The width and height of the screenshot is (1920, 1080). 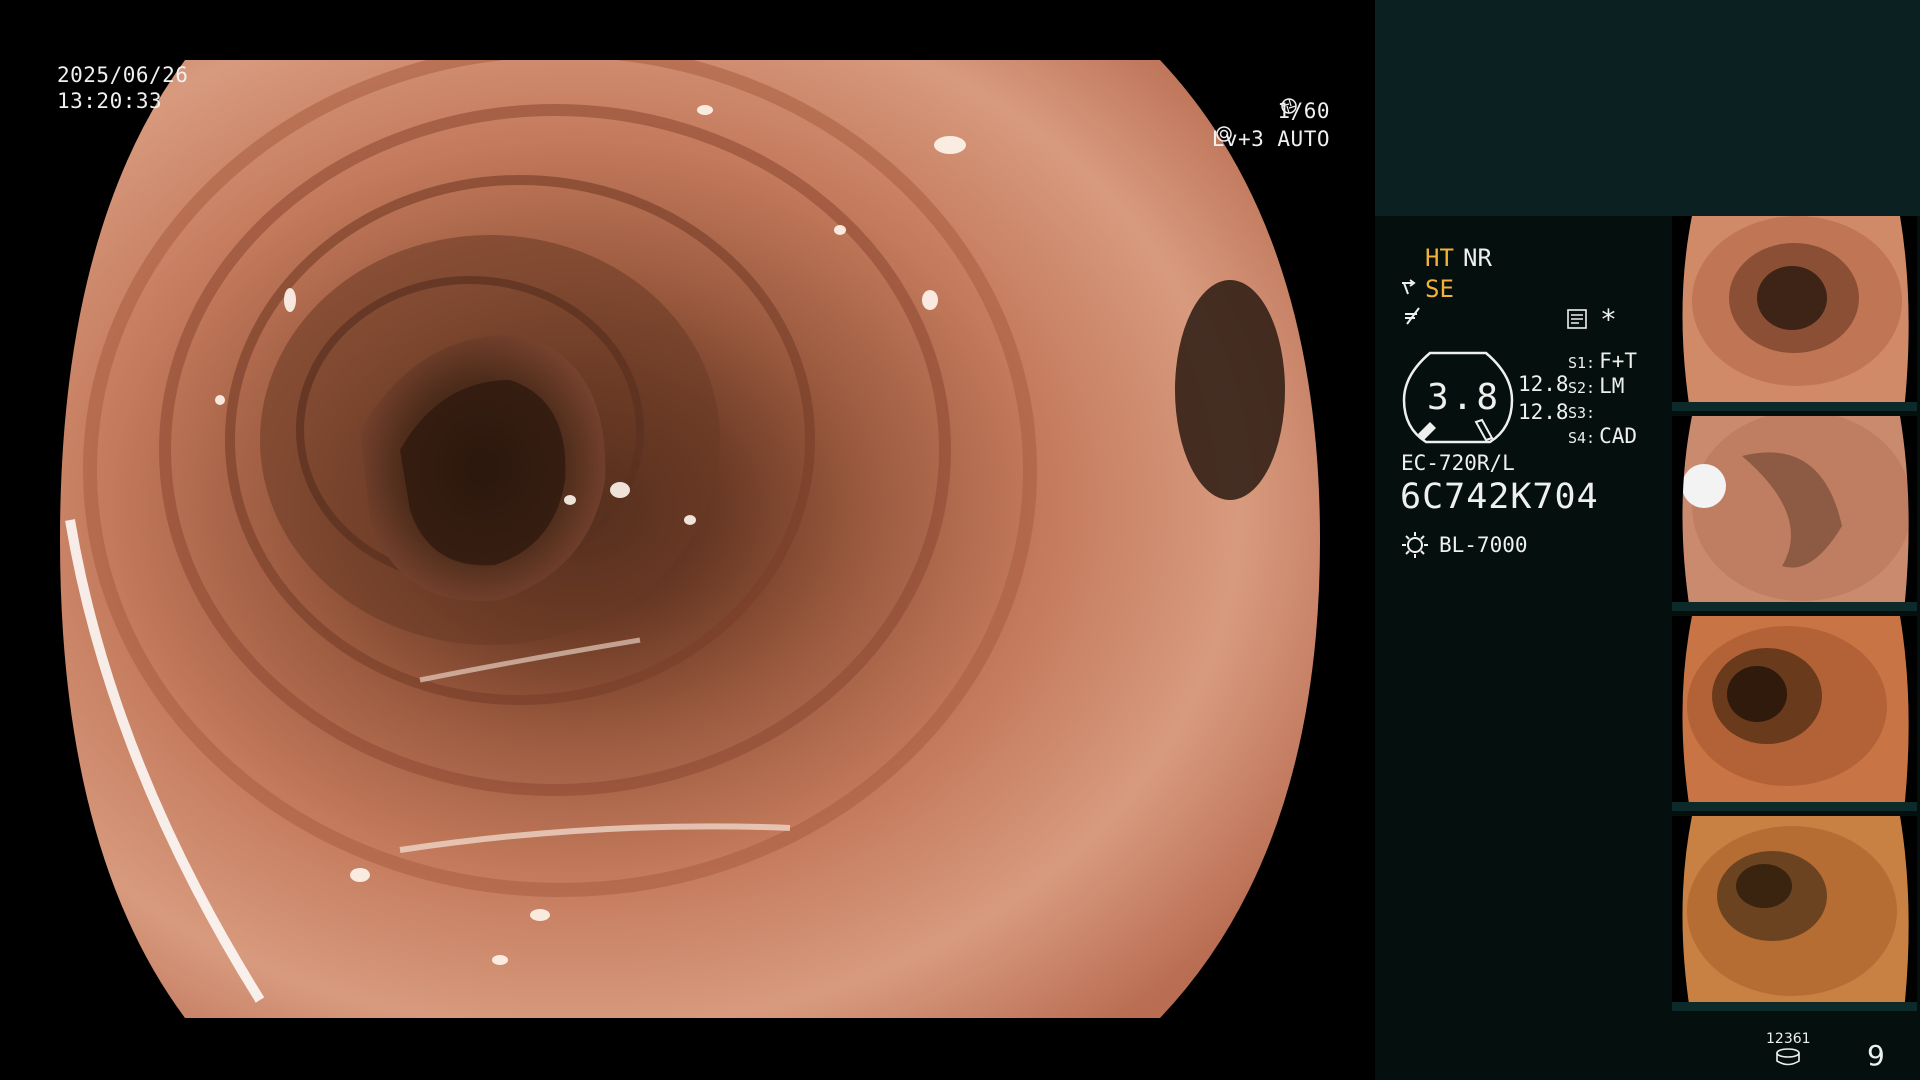 I want to click on switch-s4-value: CAD, so click(x=1618, y=436).